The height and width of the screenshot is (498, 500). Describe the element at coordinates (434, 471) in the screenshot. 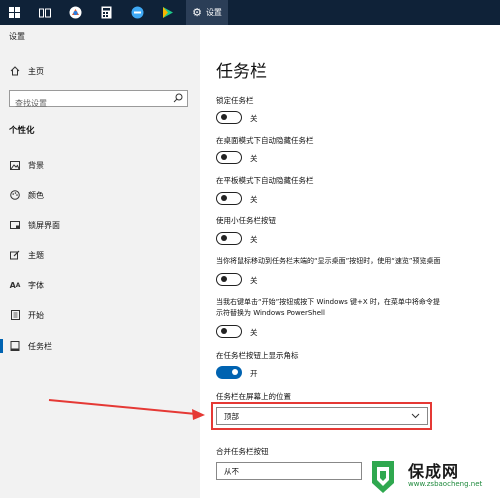

I see `watermark-name: 保成网` at that location.